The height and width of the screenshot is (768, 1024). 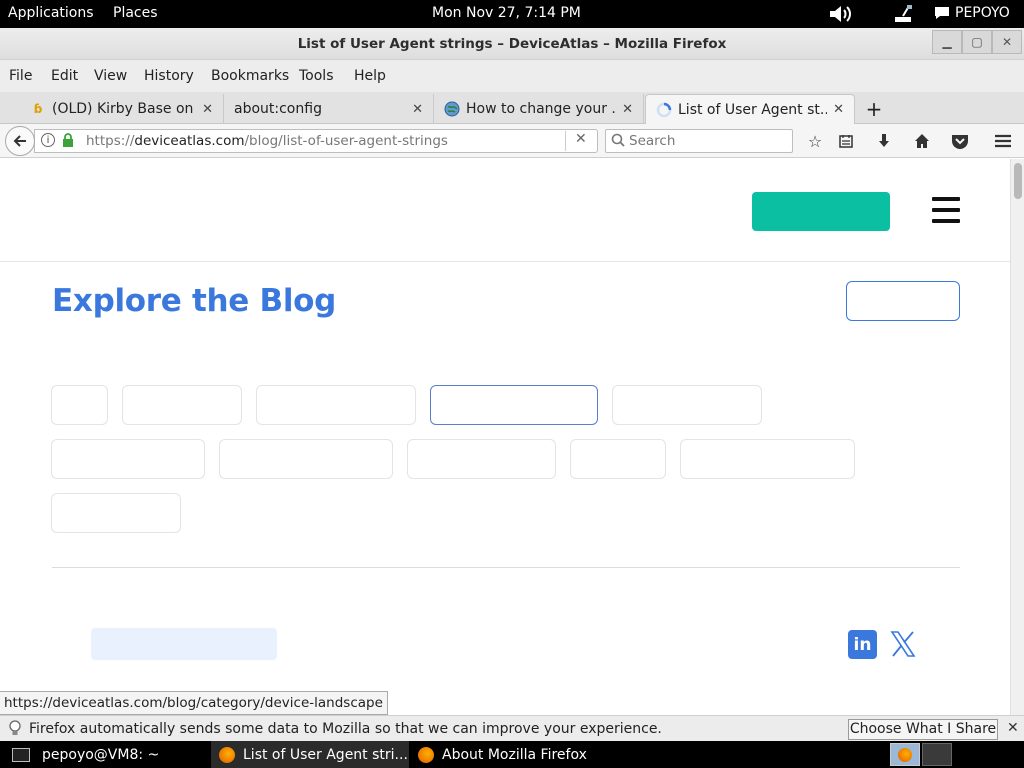 What do you see at coordinates (278, 109) in the screenshot?
I see `tab-label: about:config` at bounding box center [278, 109].